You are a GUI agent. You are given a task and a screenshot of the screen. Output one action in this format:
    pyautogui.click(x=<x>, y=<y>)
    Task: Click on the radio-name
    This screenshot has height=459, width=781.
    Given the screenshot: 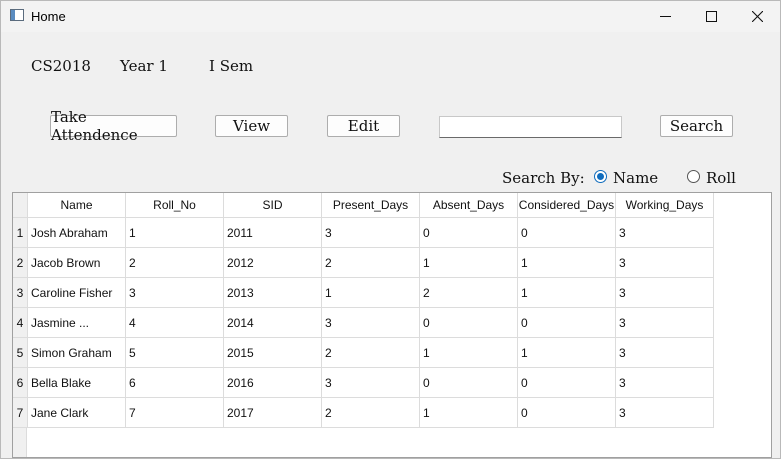 What is the action you would take?
    pyautogui.click(x=600, y=176)
    